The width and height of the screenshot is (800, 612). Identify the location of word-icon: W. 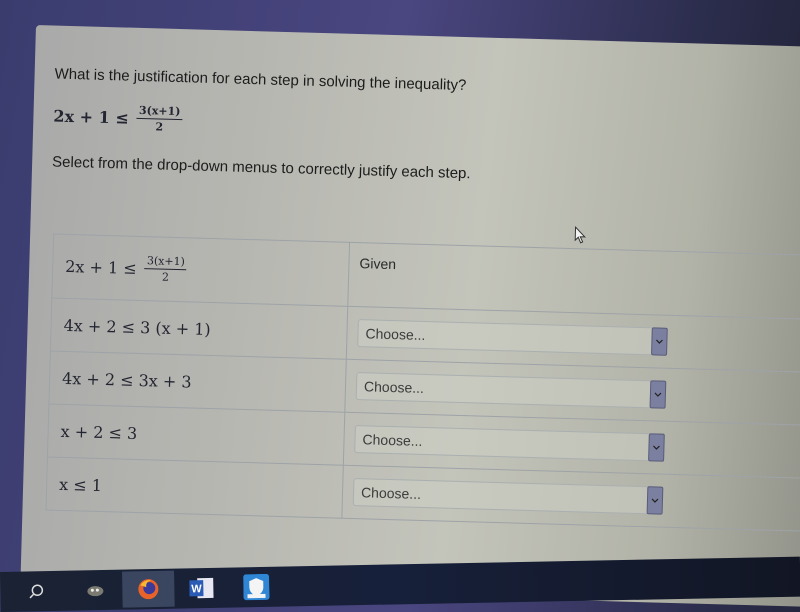
(202, 588).